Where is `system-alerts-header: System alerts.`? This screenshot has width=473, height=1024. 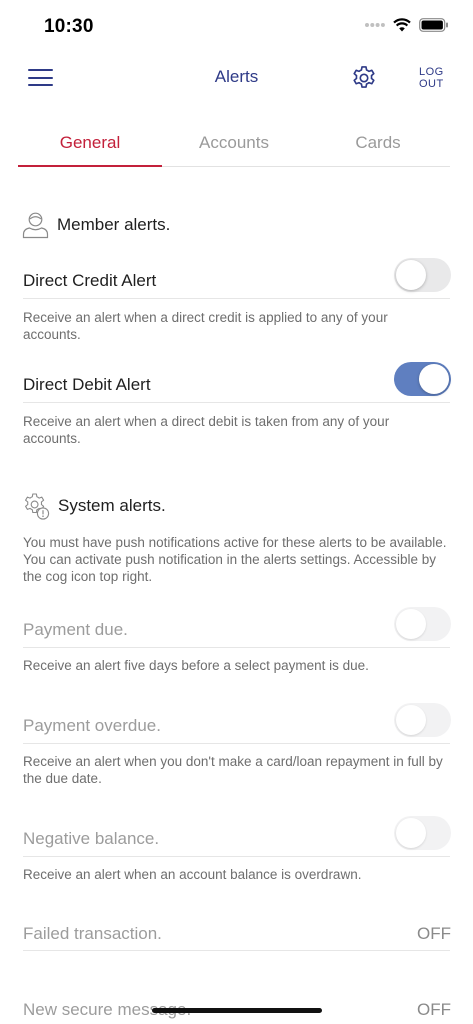 system-alerts-header: System alerts. is located at coordinates (94, 506).